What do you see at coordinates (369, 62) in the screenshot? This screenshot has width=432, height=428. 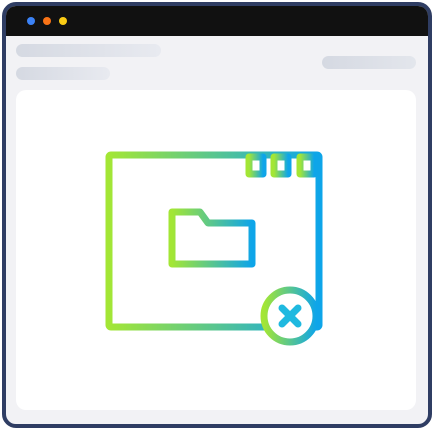 I see `loading-placeholder-action` at bounding box center [369, 62].